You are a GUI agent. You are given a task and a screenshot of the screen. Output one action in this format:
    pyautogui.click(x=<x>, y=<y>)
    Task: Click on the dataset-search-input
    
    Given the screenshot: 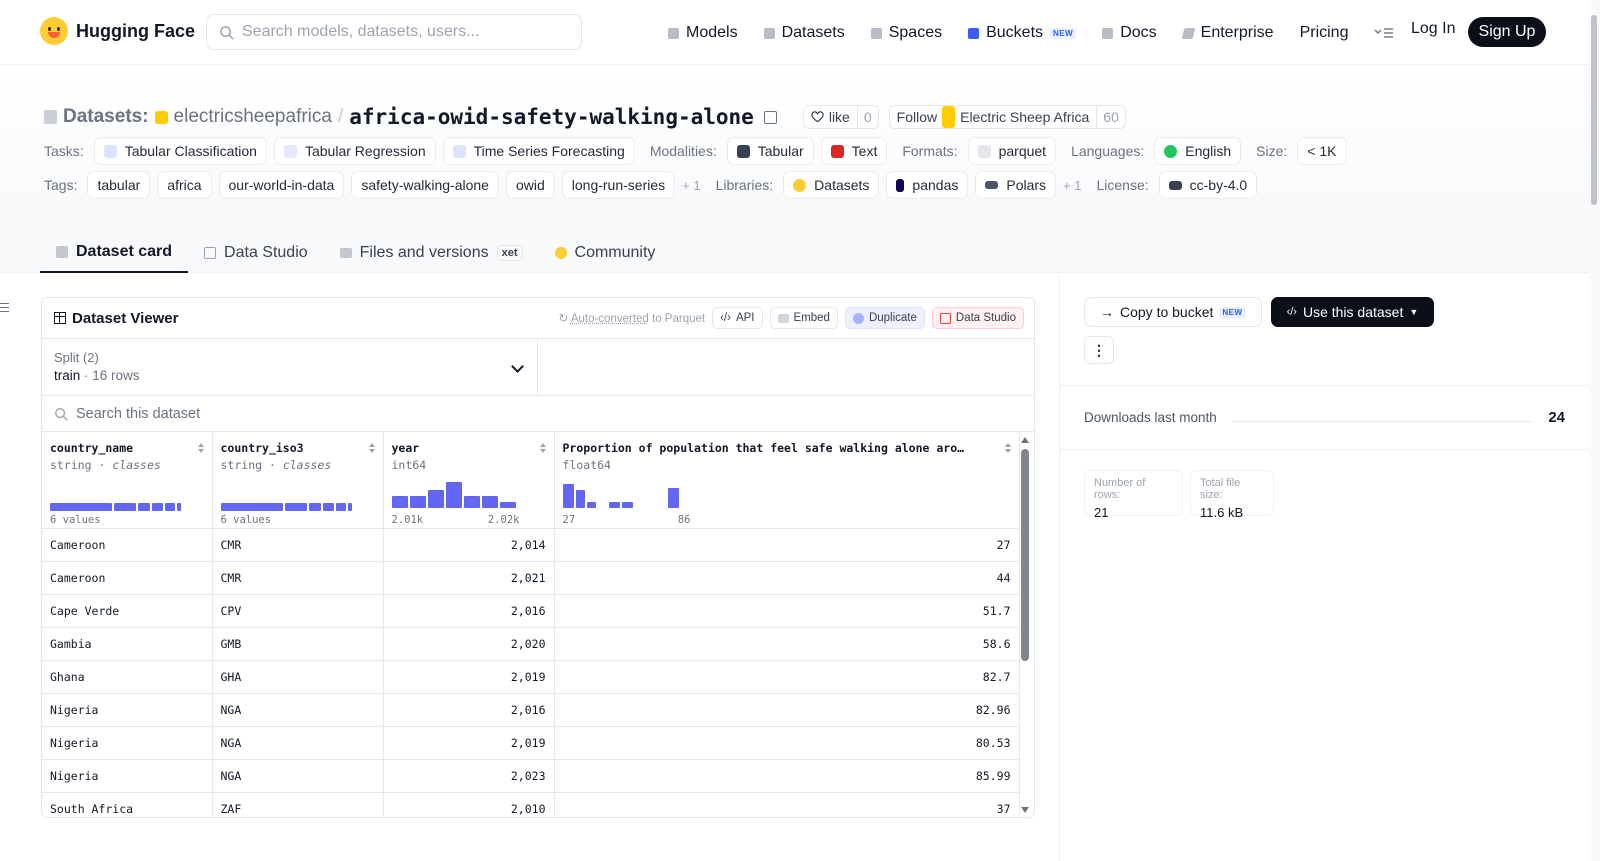 What is the action you would take?
    pyautogui.click(x=276, y=413)
    